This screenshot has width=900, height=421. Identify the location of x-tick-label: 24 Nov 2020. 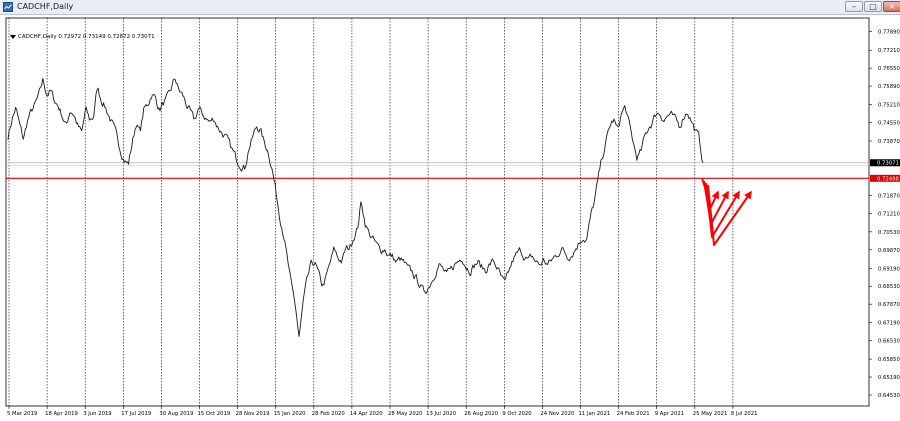
(557, 414).